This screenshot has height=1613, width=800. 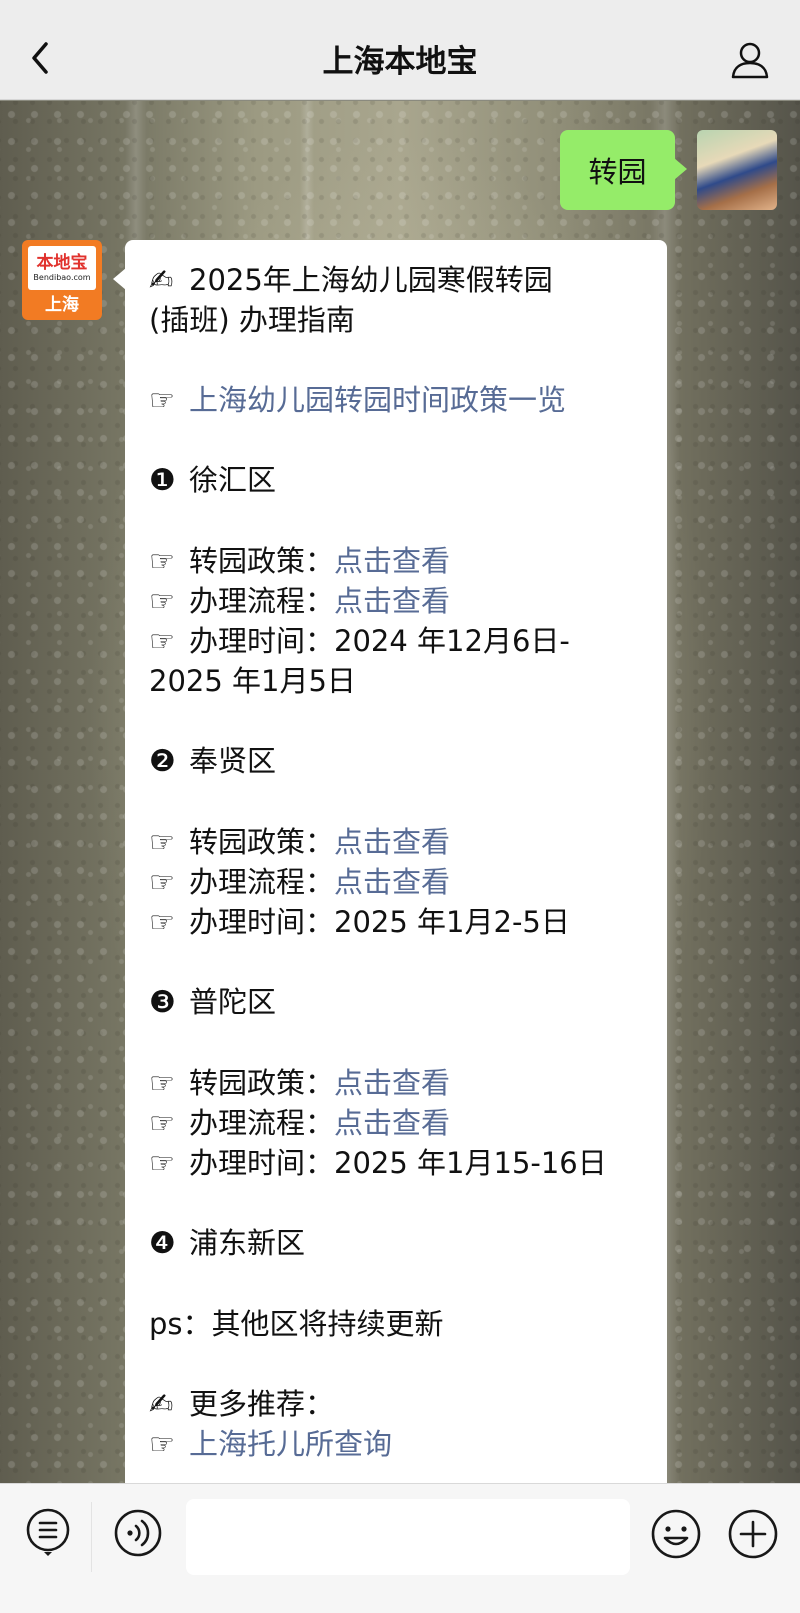 What do you see at coordinates (252, 320) in the screenshot?
I see `message-title-cont: (插班) 办理指南` at bounding box center [252, 320].